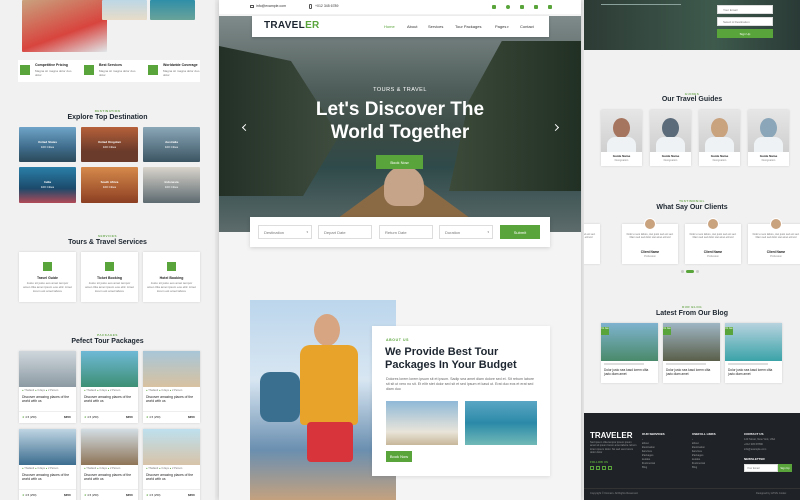  Describe the element at coordinates (507, 27) in the screenshot. I see `chevron-down-icon: ▾` at that location.